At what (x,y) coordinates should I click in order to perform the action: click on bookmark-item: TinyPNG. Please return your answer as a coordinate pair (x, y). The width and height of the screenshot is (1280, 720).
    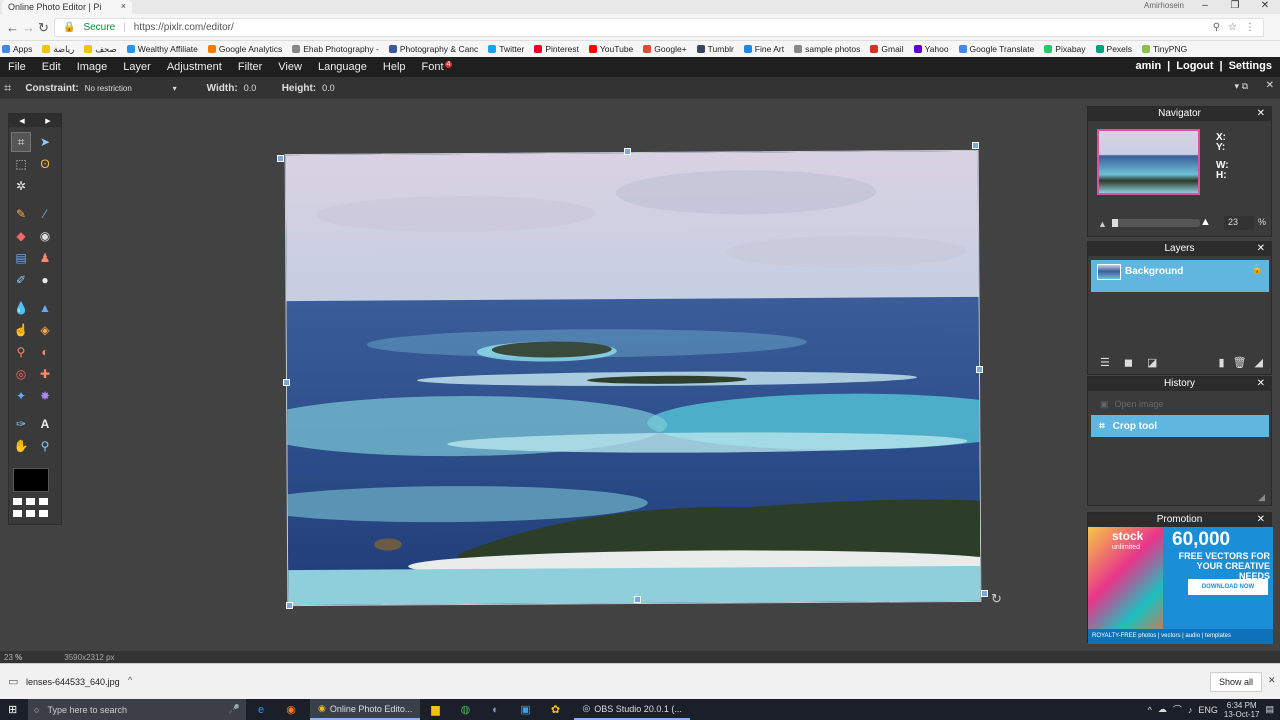
    Looking at the image, I should click on (1164, 49).